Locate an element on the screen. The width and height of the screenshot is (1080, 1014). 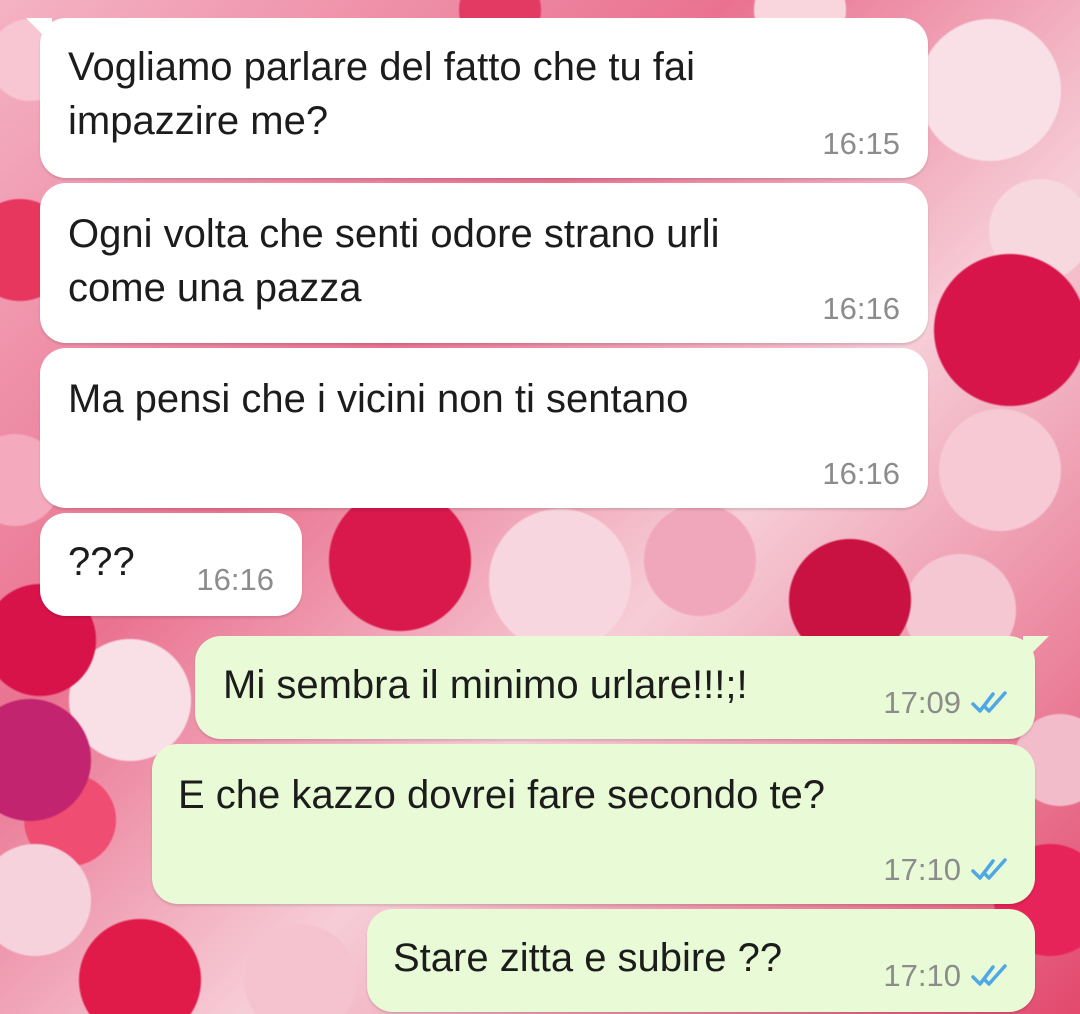
message-time: 16:15 is located at coordinates (861, 143).